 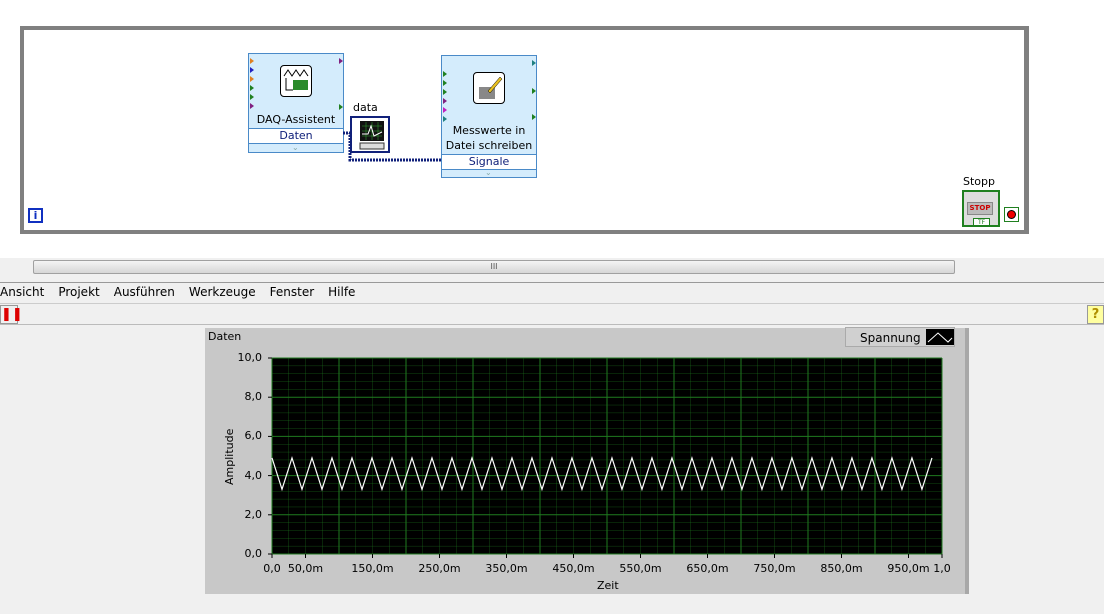 I want to click on data-wire, so click(x=392, y=145).